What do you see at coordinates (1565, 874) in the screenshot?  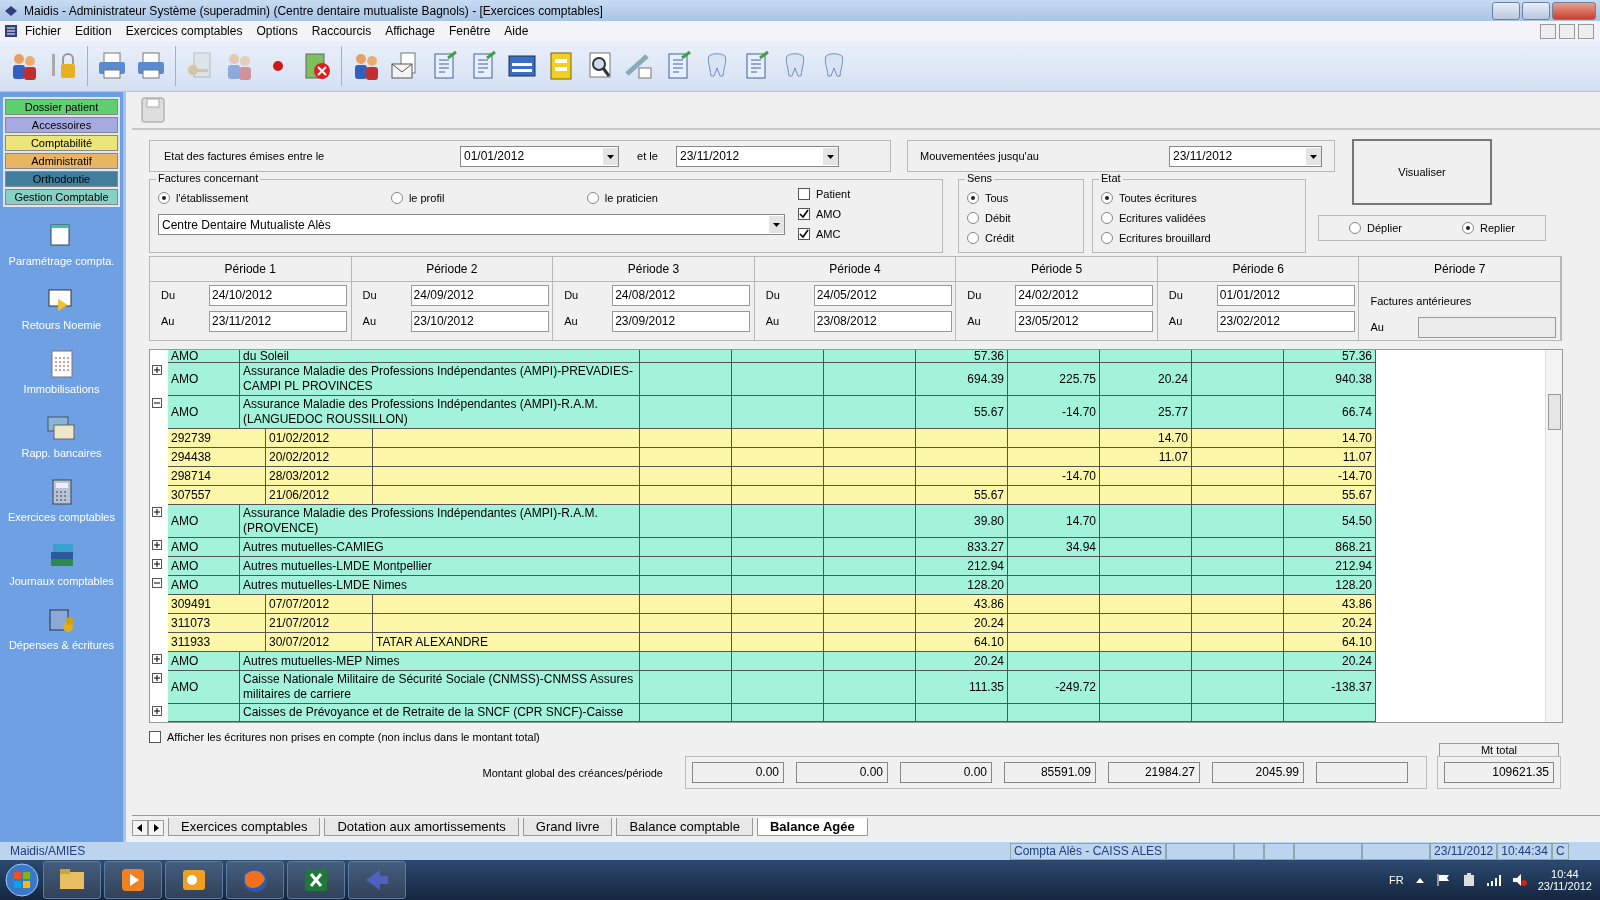 I see `clock-time: 10:44` at bounding box center [1565, 874].